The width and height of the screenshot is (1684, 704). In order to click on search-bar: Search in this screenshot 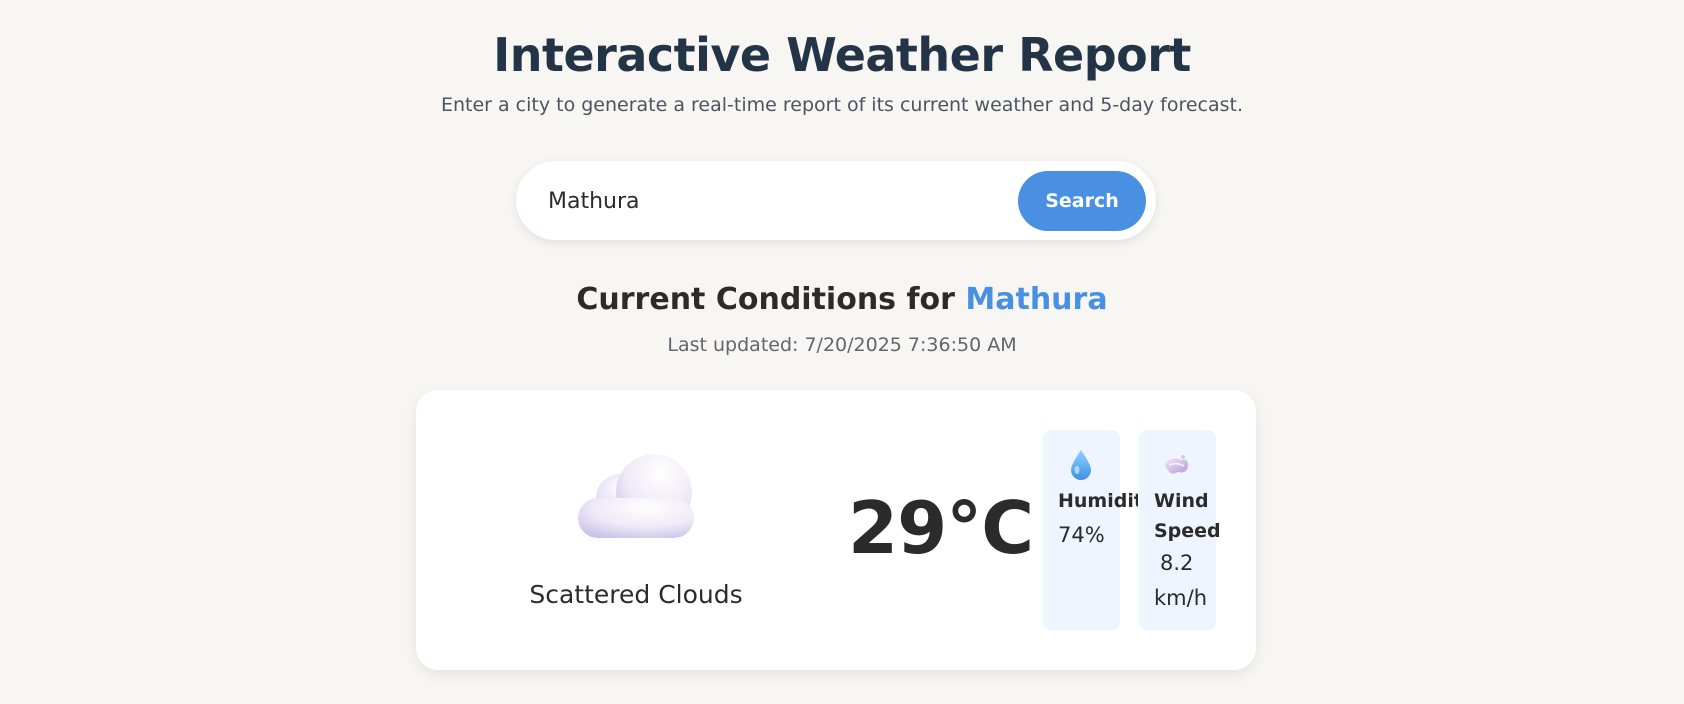, I will do `click(836, 200)`.